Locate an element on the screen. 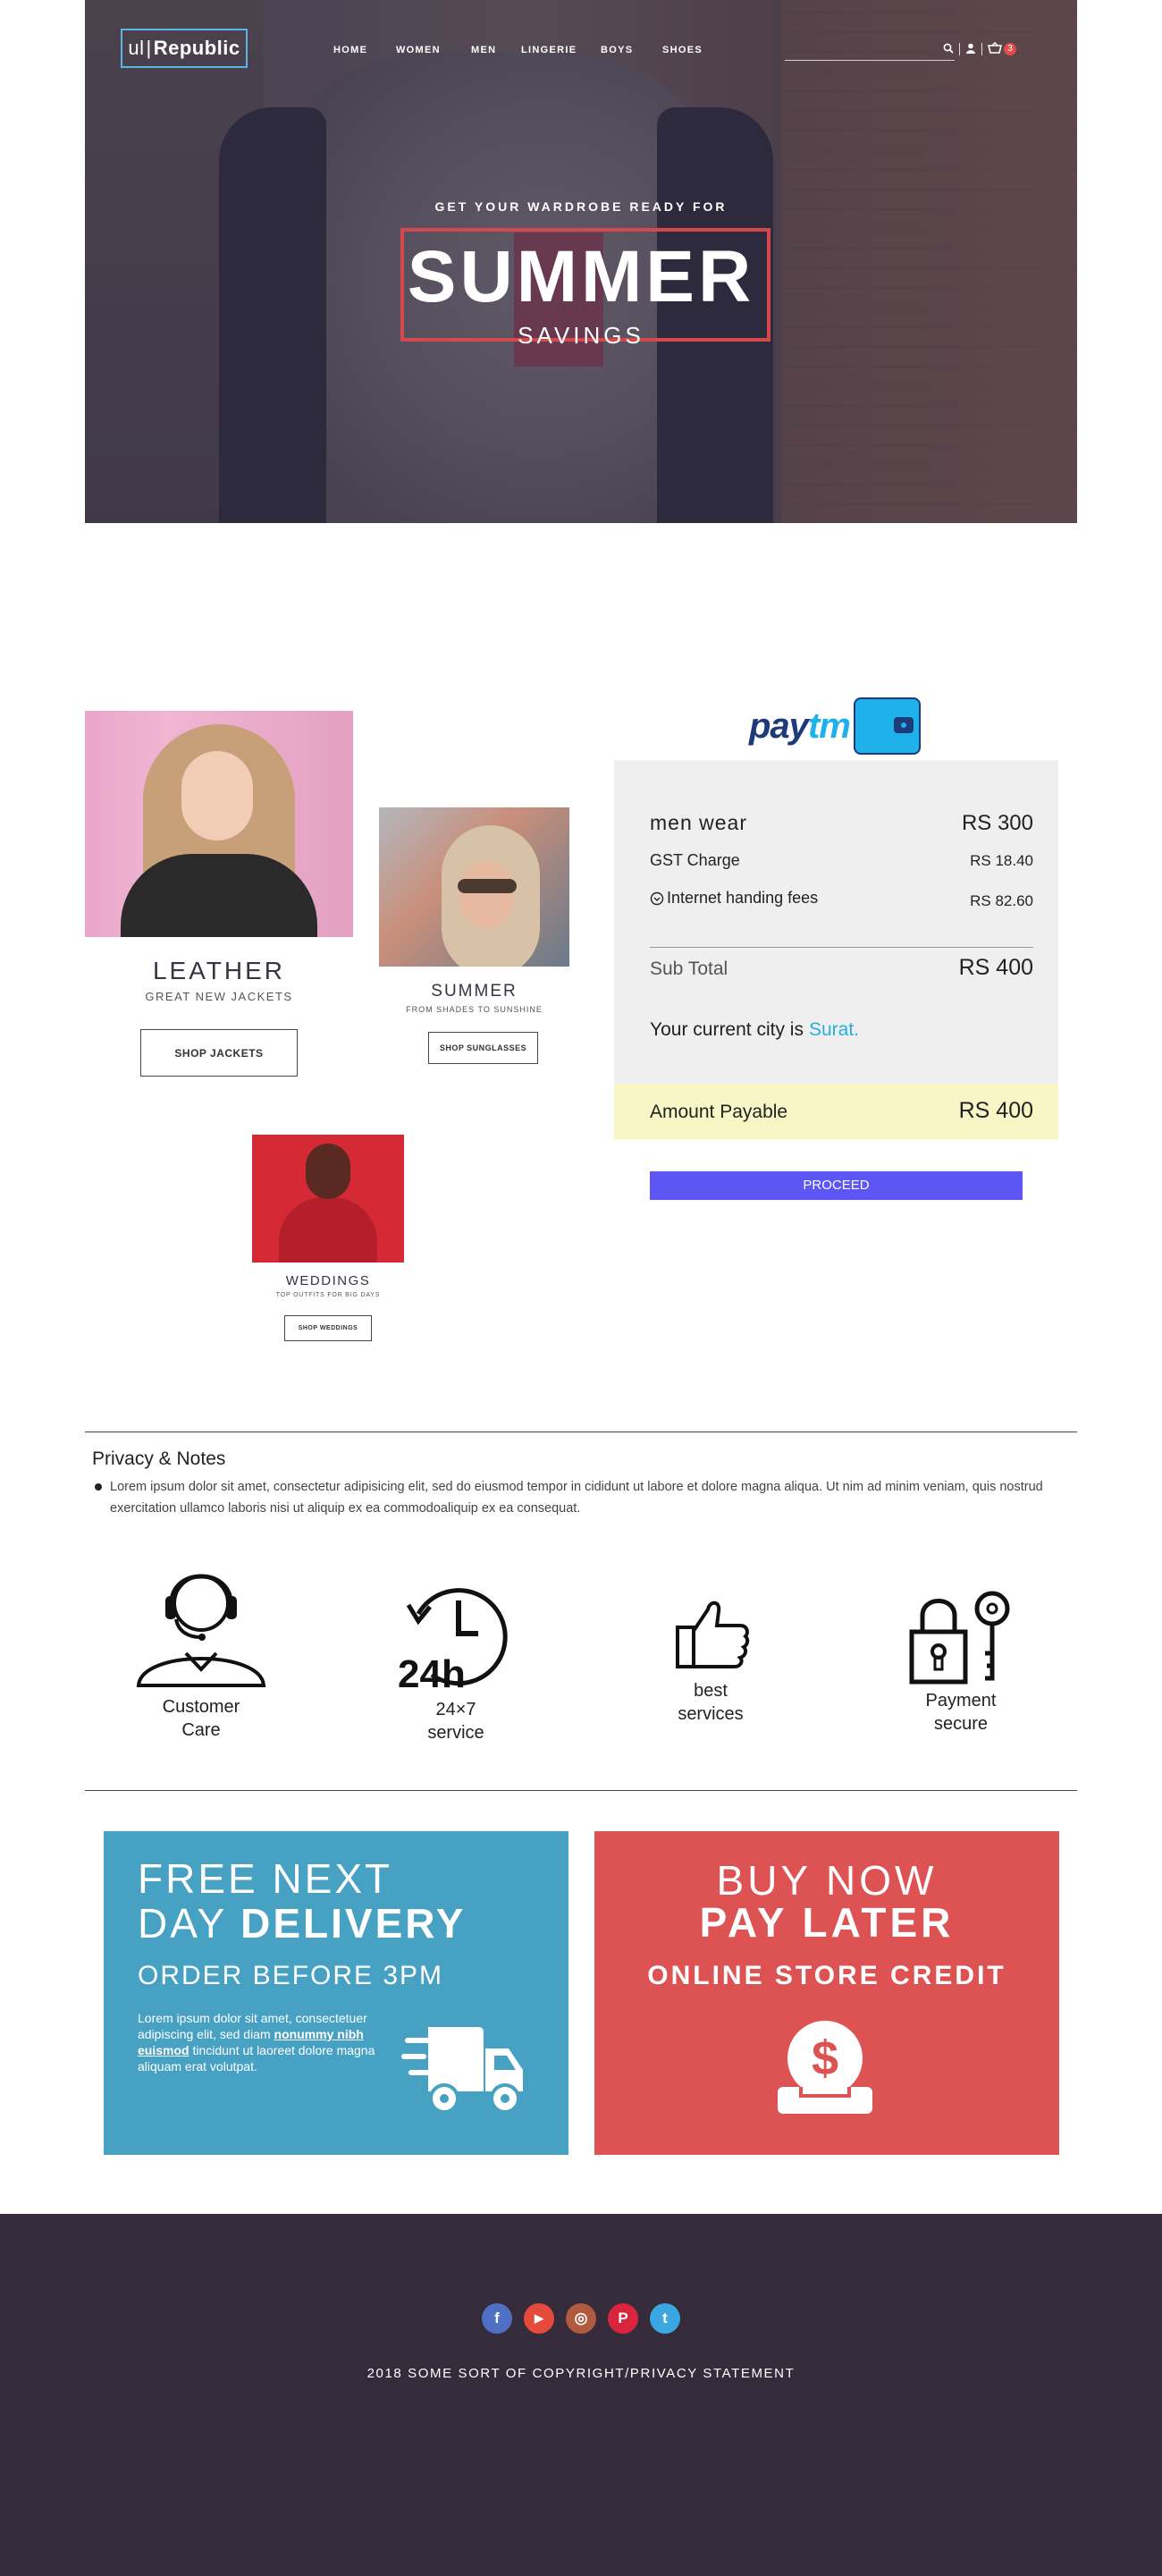 This screenshot has width=1162, height=2576. bullet is located at coordinates (99, 1487).